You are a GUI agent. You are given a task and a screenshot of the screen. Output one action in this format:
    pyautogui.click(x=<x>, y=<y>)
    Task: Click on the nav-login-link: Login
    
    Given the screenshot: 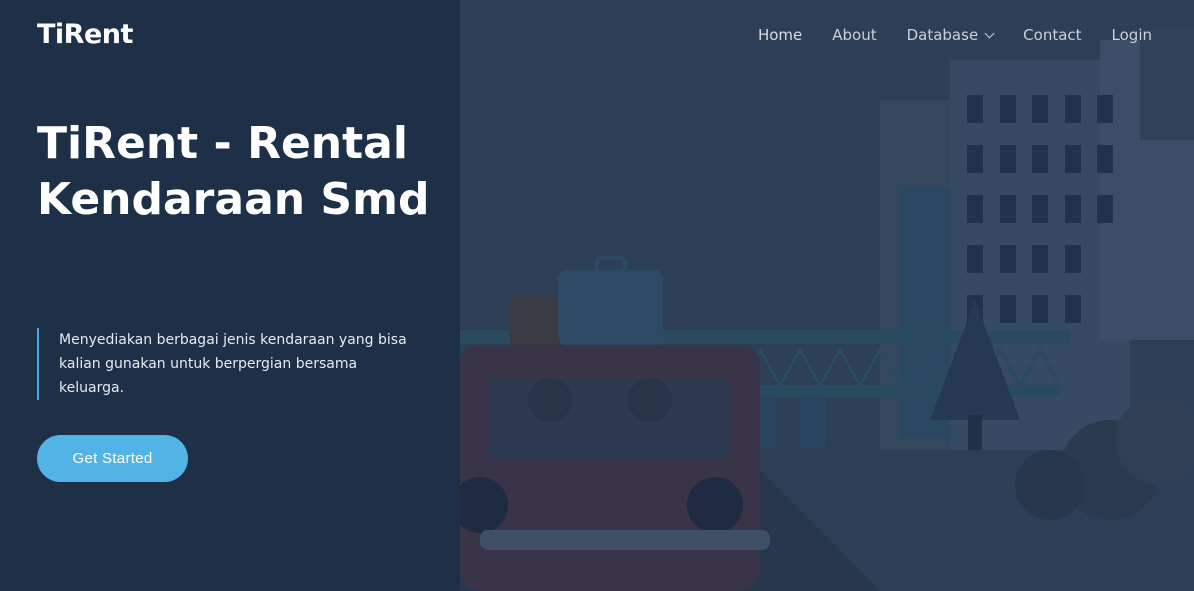 What is the action you would take?
    pyautogui.click(x=1132, y=35)
    